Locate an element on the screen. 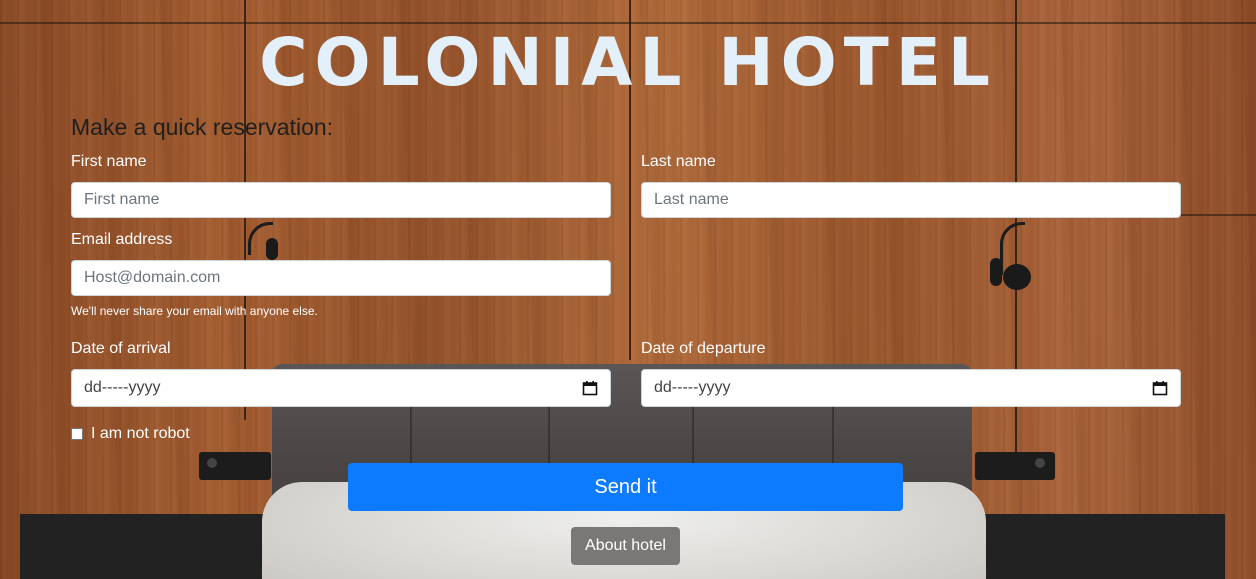  arrival-date-value: dd-----yyyy is located at coordinates (122, 387).